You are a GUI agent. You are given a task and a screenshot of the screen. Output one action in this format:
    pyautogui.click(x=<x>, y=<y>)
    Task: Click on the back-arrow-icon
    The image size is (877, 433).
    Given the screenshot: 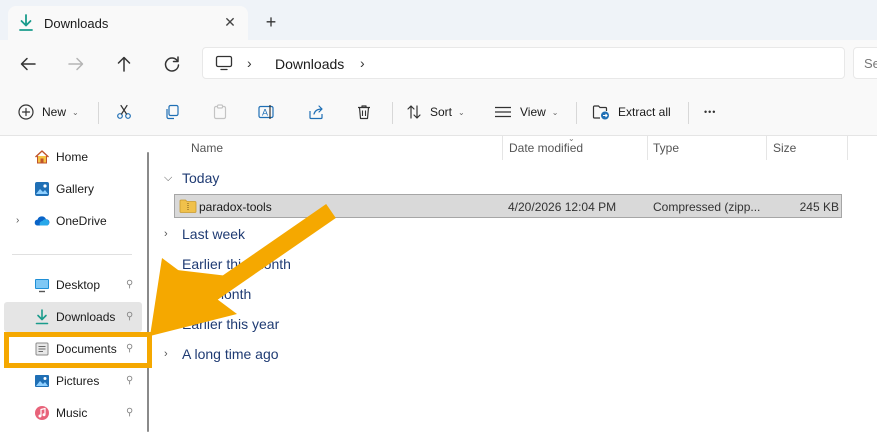 What is the action you would take?
    pyautogui.click(x=28, y=64)
    